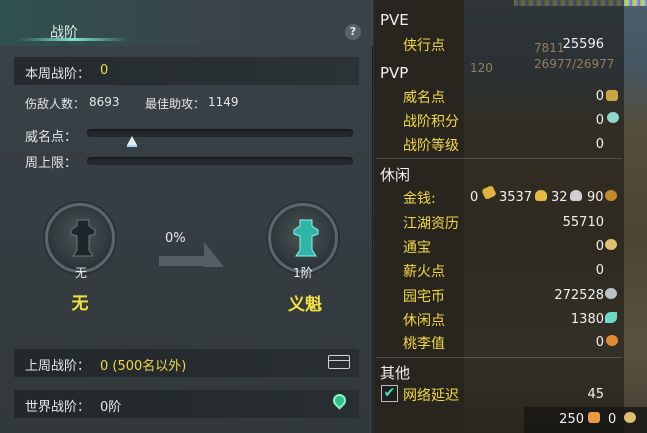 The width and height of the screenshot is (647, 433). I want to click on rank-level-value: 0, so click(599, 144).